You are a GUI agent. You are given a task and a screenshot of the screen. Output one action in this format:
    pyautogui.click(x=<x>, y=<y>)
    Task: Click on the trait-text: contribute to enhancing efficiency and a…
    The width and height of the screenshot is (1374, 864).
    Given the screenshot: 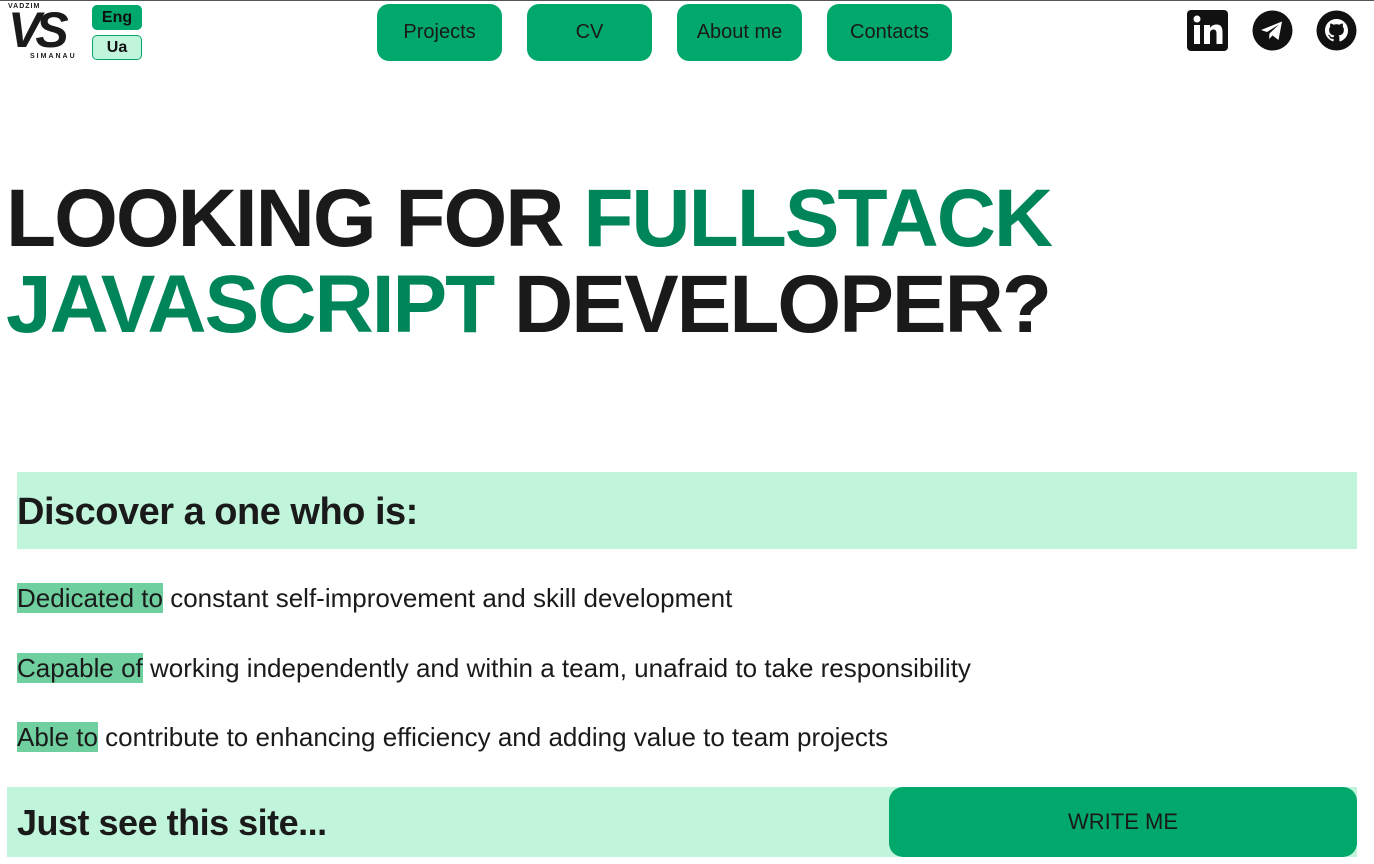 What is the action you would take?
    pyautogui.click(x=493, y=737)
    